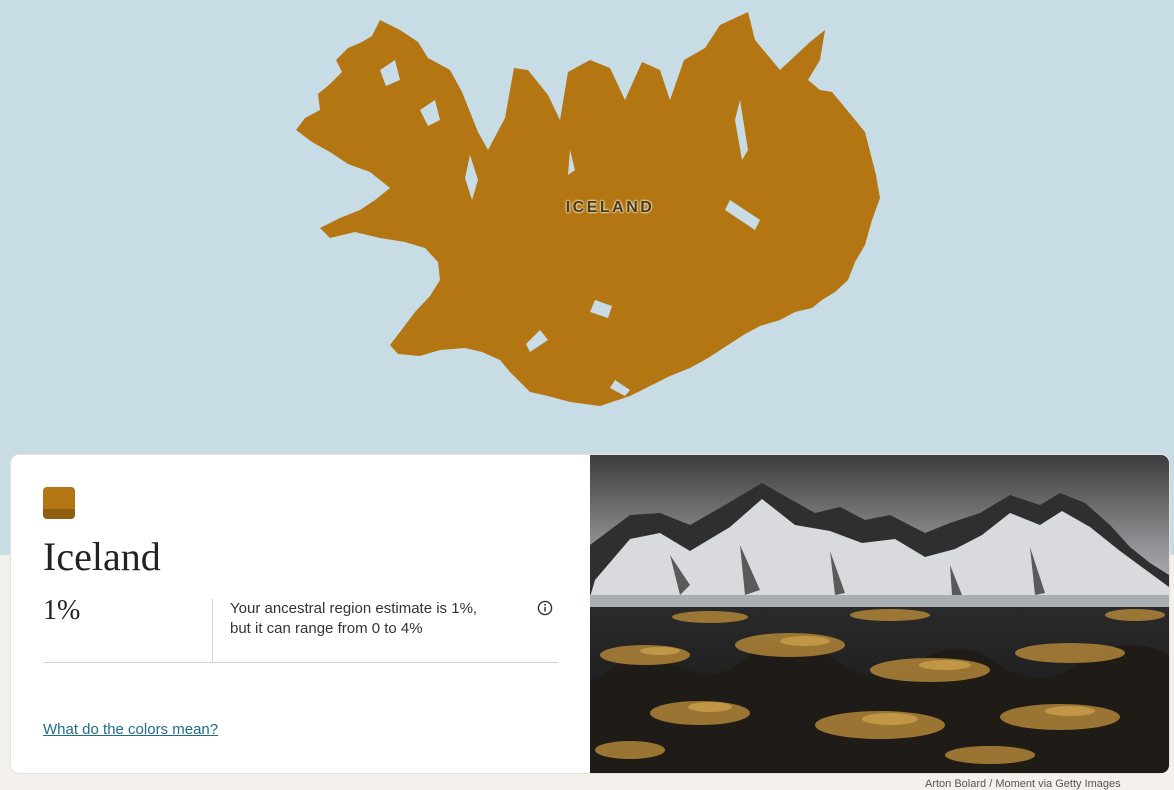 Image resolution: width=1174 pixels, height=790 pixels. What do you see at coordinates (326, 628) in the screenshot?
I see `estimate-line-2: but it can range from 0 to 4%` at bounding box center [326, 628].